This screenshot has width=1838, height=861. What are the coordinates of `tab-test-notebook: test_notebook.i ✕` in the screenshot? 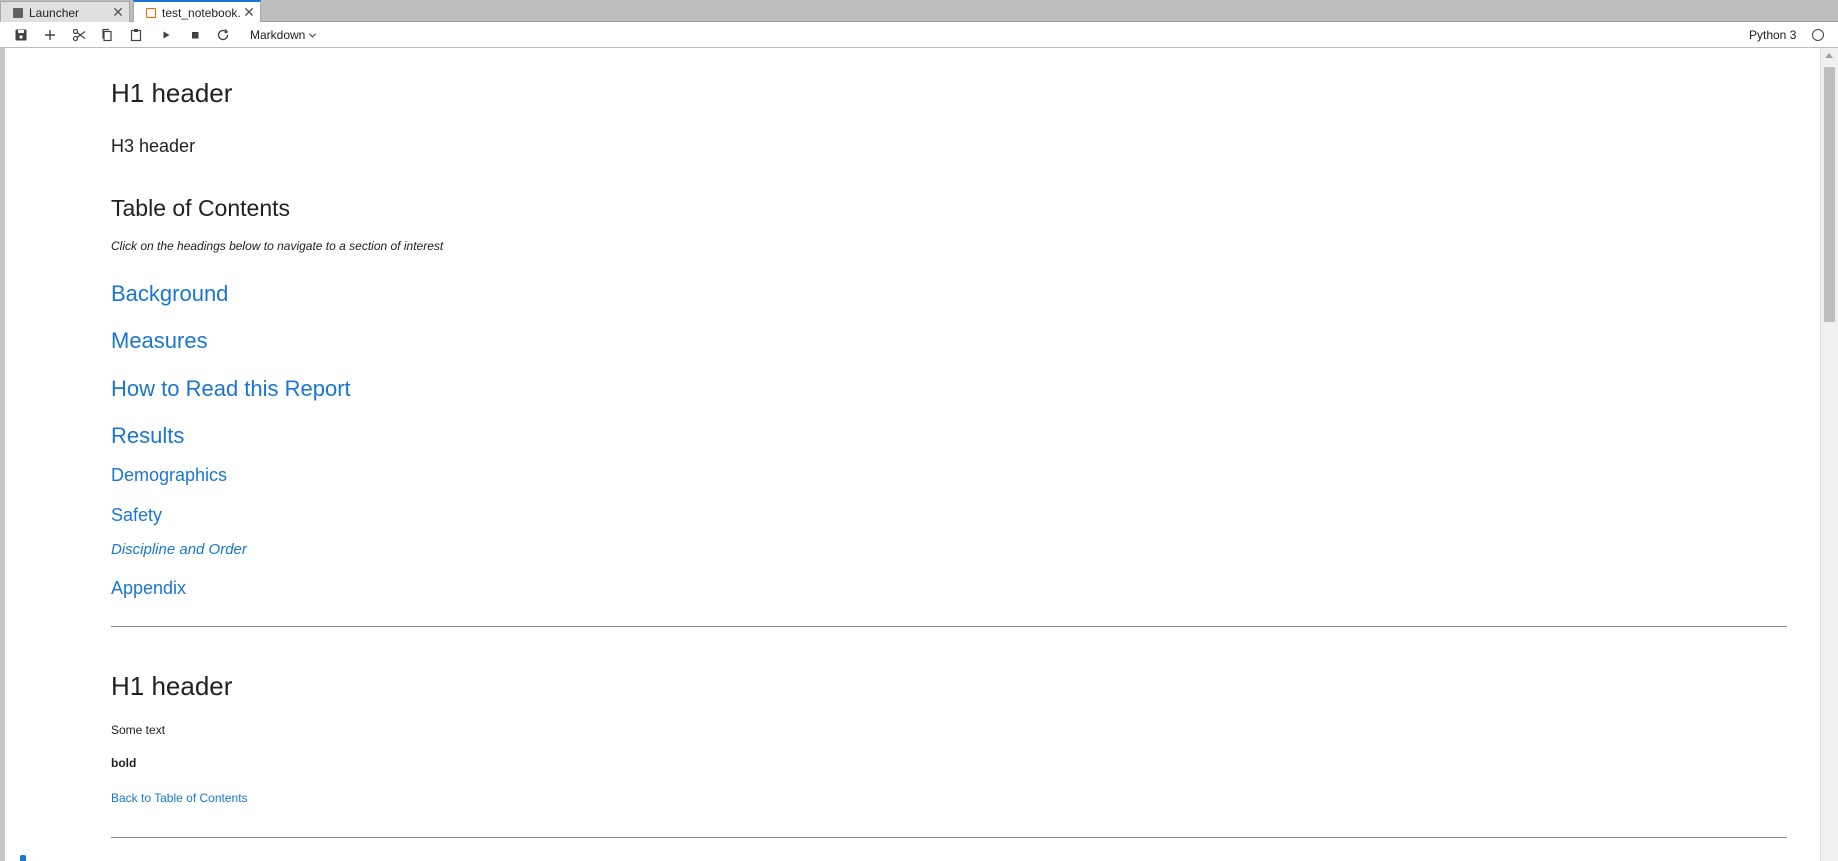 It's located at (197, 11).